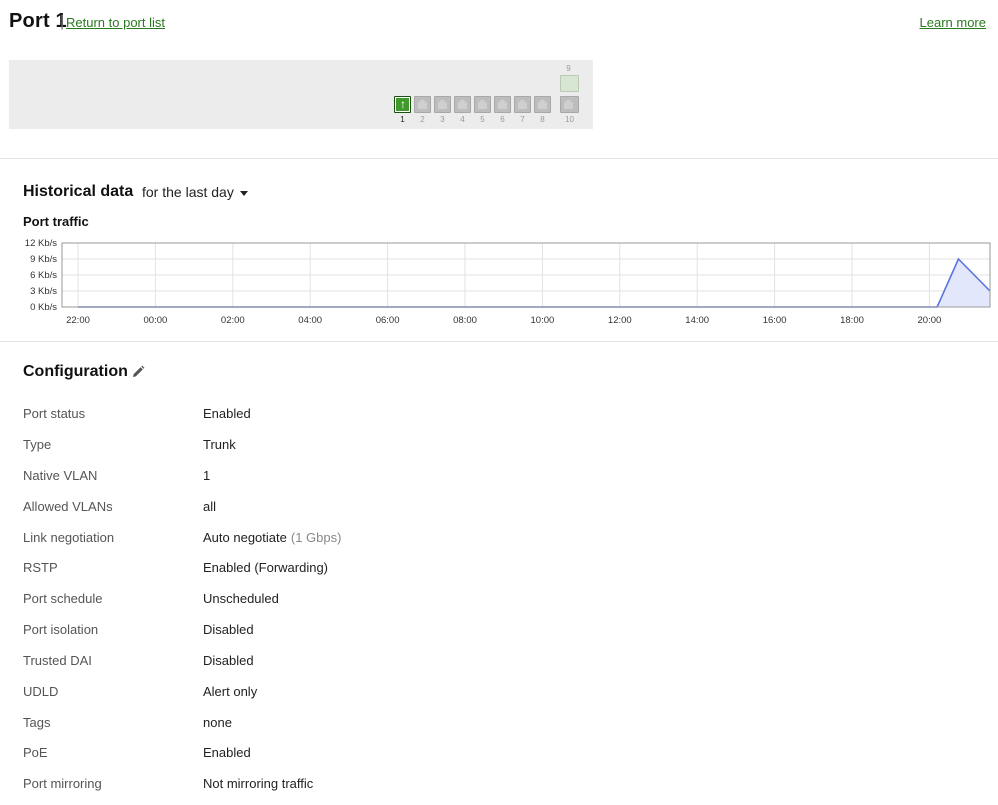  What do you see at coordinates (301, 94) in the screenshot?
I see `switch-port-diagram: ↑ 1 2 3 4 5 6 7 8 9 10` at bounding box center [301, 94].